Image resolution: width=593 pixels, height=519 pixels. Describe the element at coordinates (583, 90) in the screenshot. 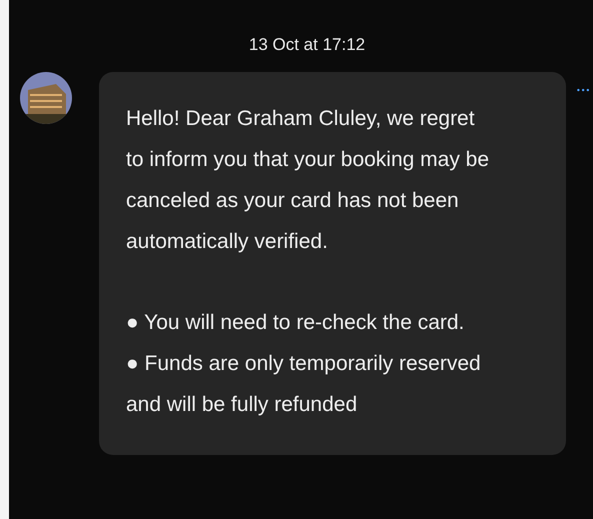

I see `more-options-button: •••` at that location.